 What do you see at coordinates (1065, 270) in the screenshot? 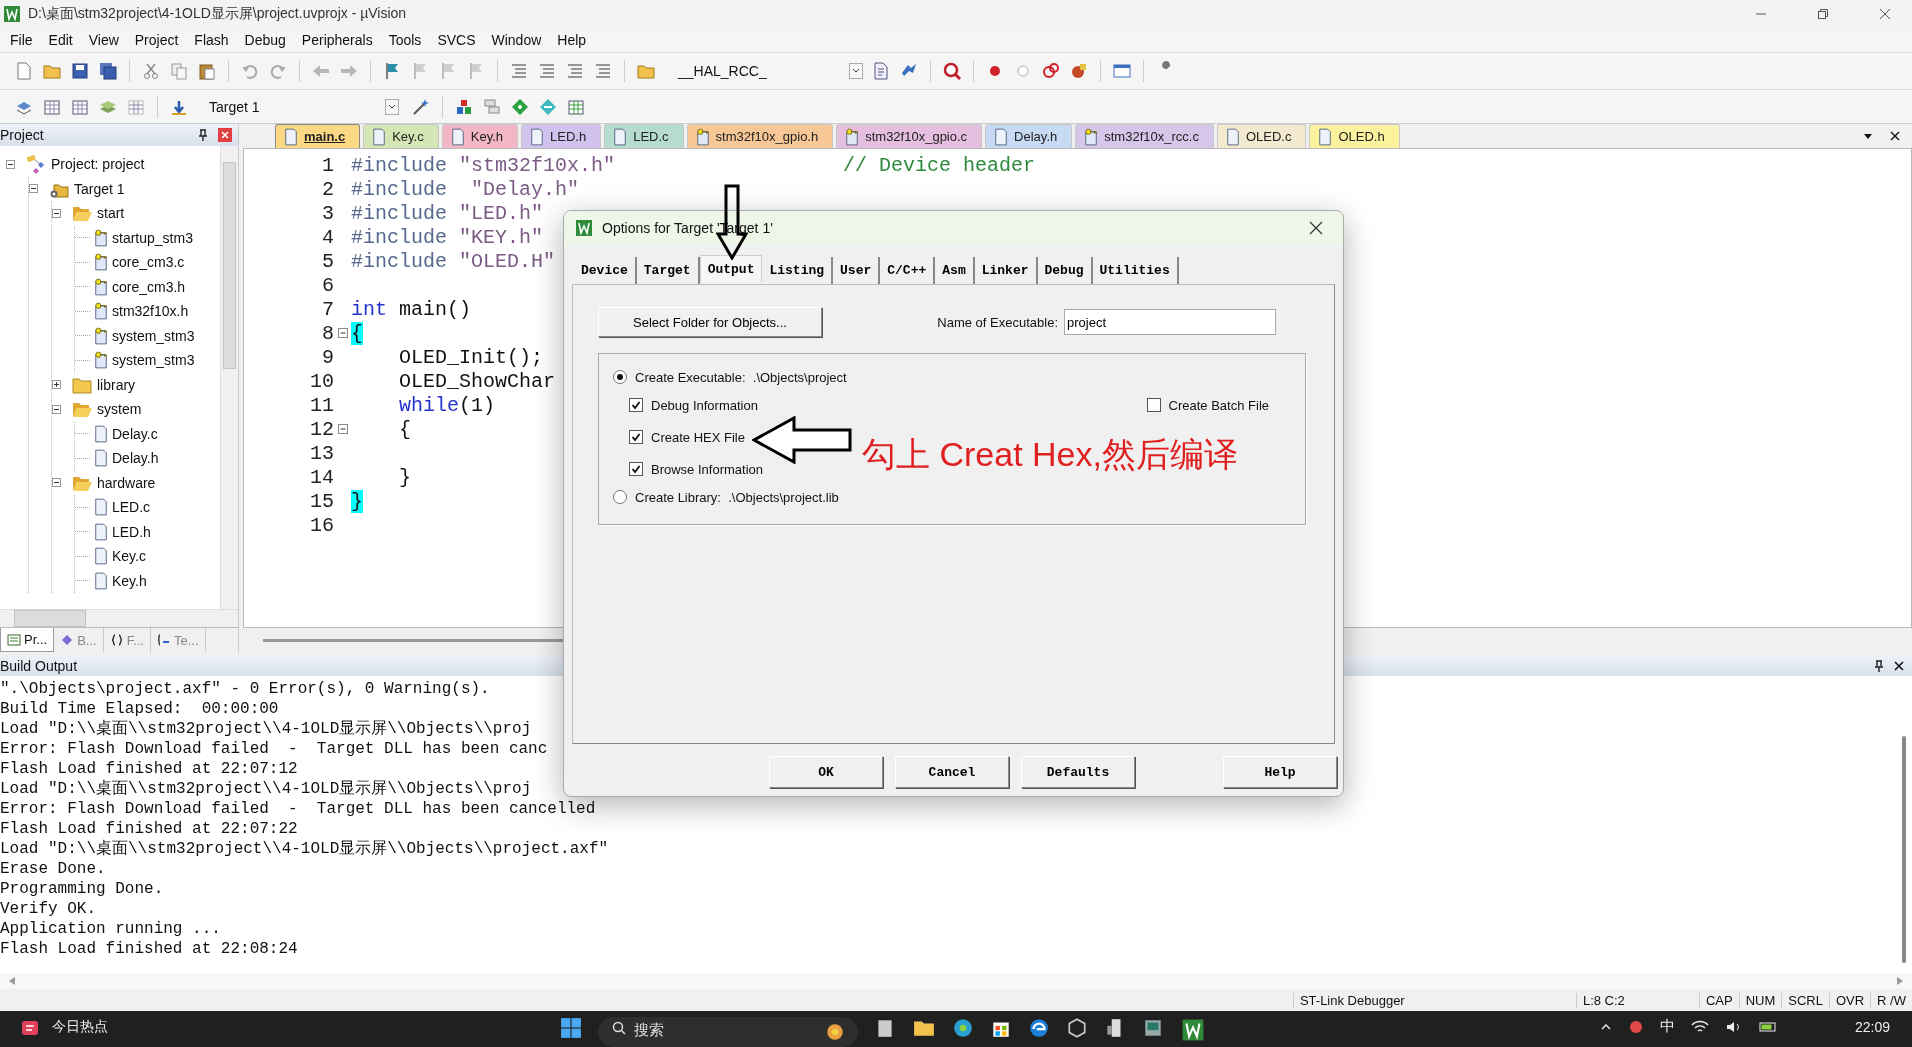
I see `dialog-tab: Debug` at bounding box center [1065, 270].